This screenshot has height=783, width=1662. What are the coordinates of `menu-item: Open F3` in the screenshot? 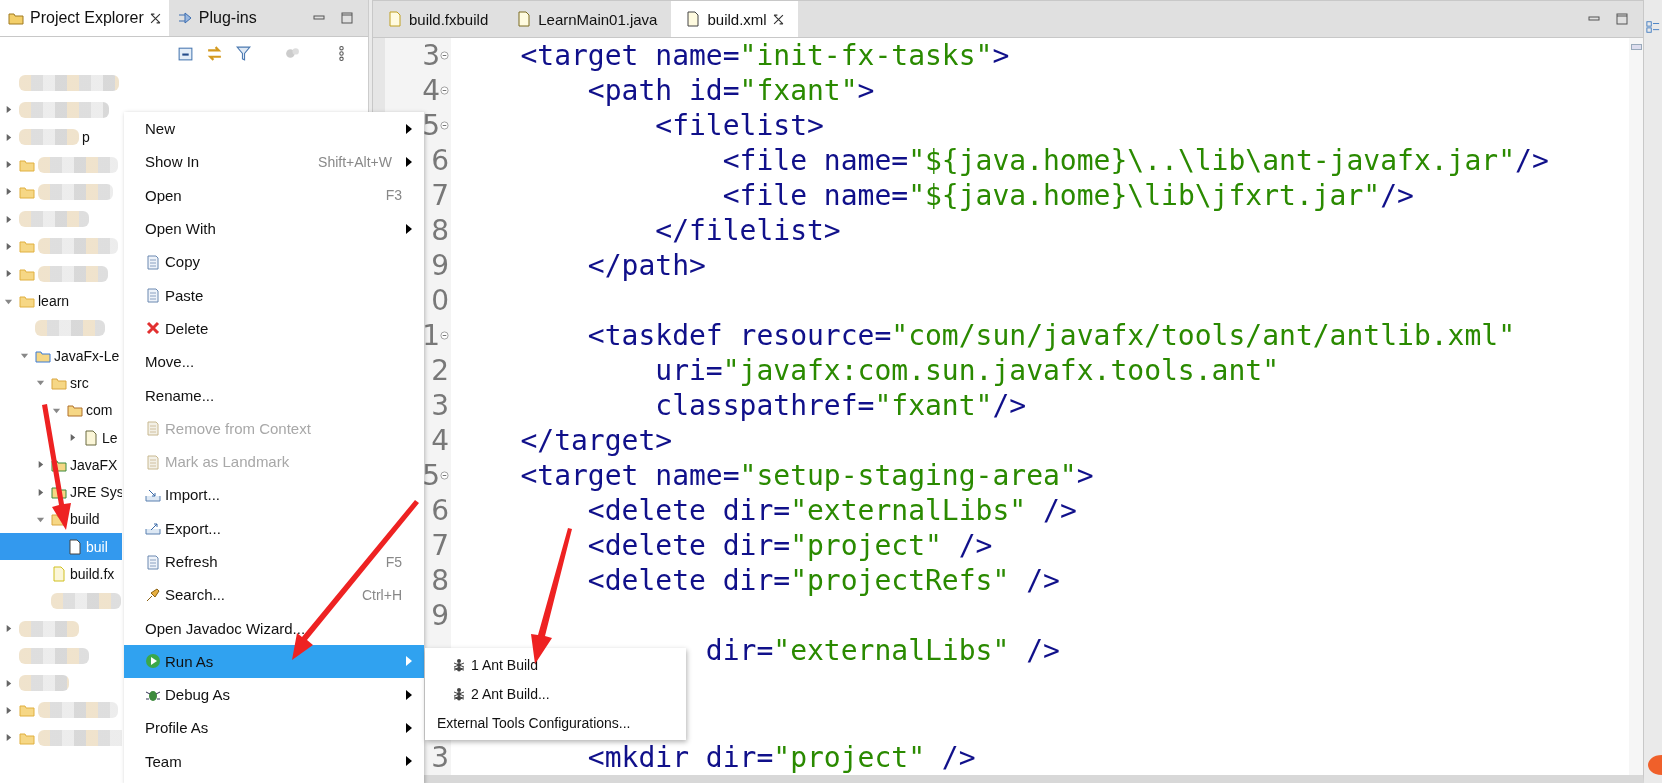 It's located at (274, 195).